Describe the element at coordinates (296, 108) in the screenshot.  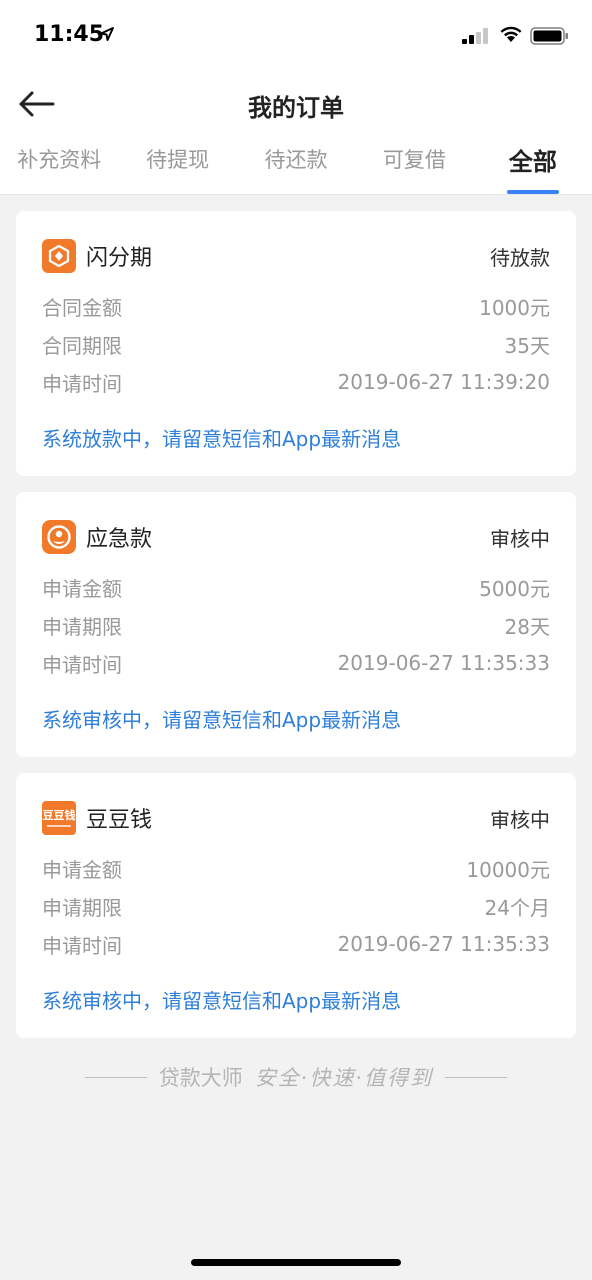
I see `page-title: 我的订单` at that location.